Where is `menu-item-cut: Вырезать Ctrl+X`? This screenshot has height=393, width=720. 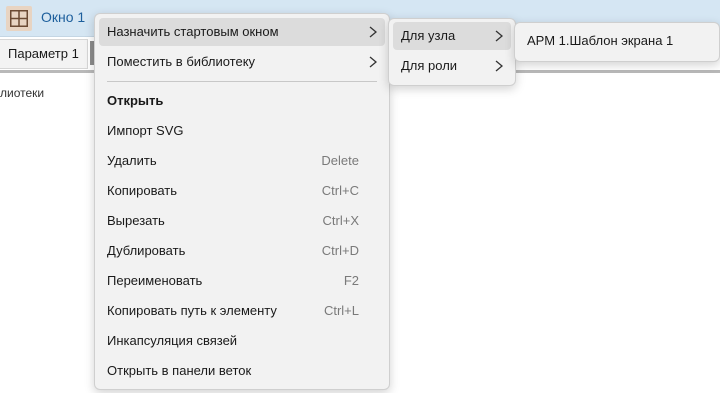 menu-item-cut: Вырезать Ctrl+X is located at coordinates (242, 221).